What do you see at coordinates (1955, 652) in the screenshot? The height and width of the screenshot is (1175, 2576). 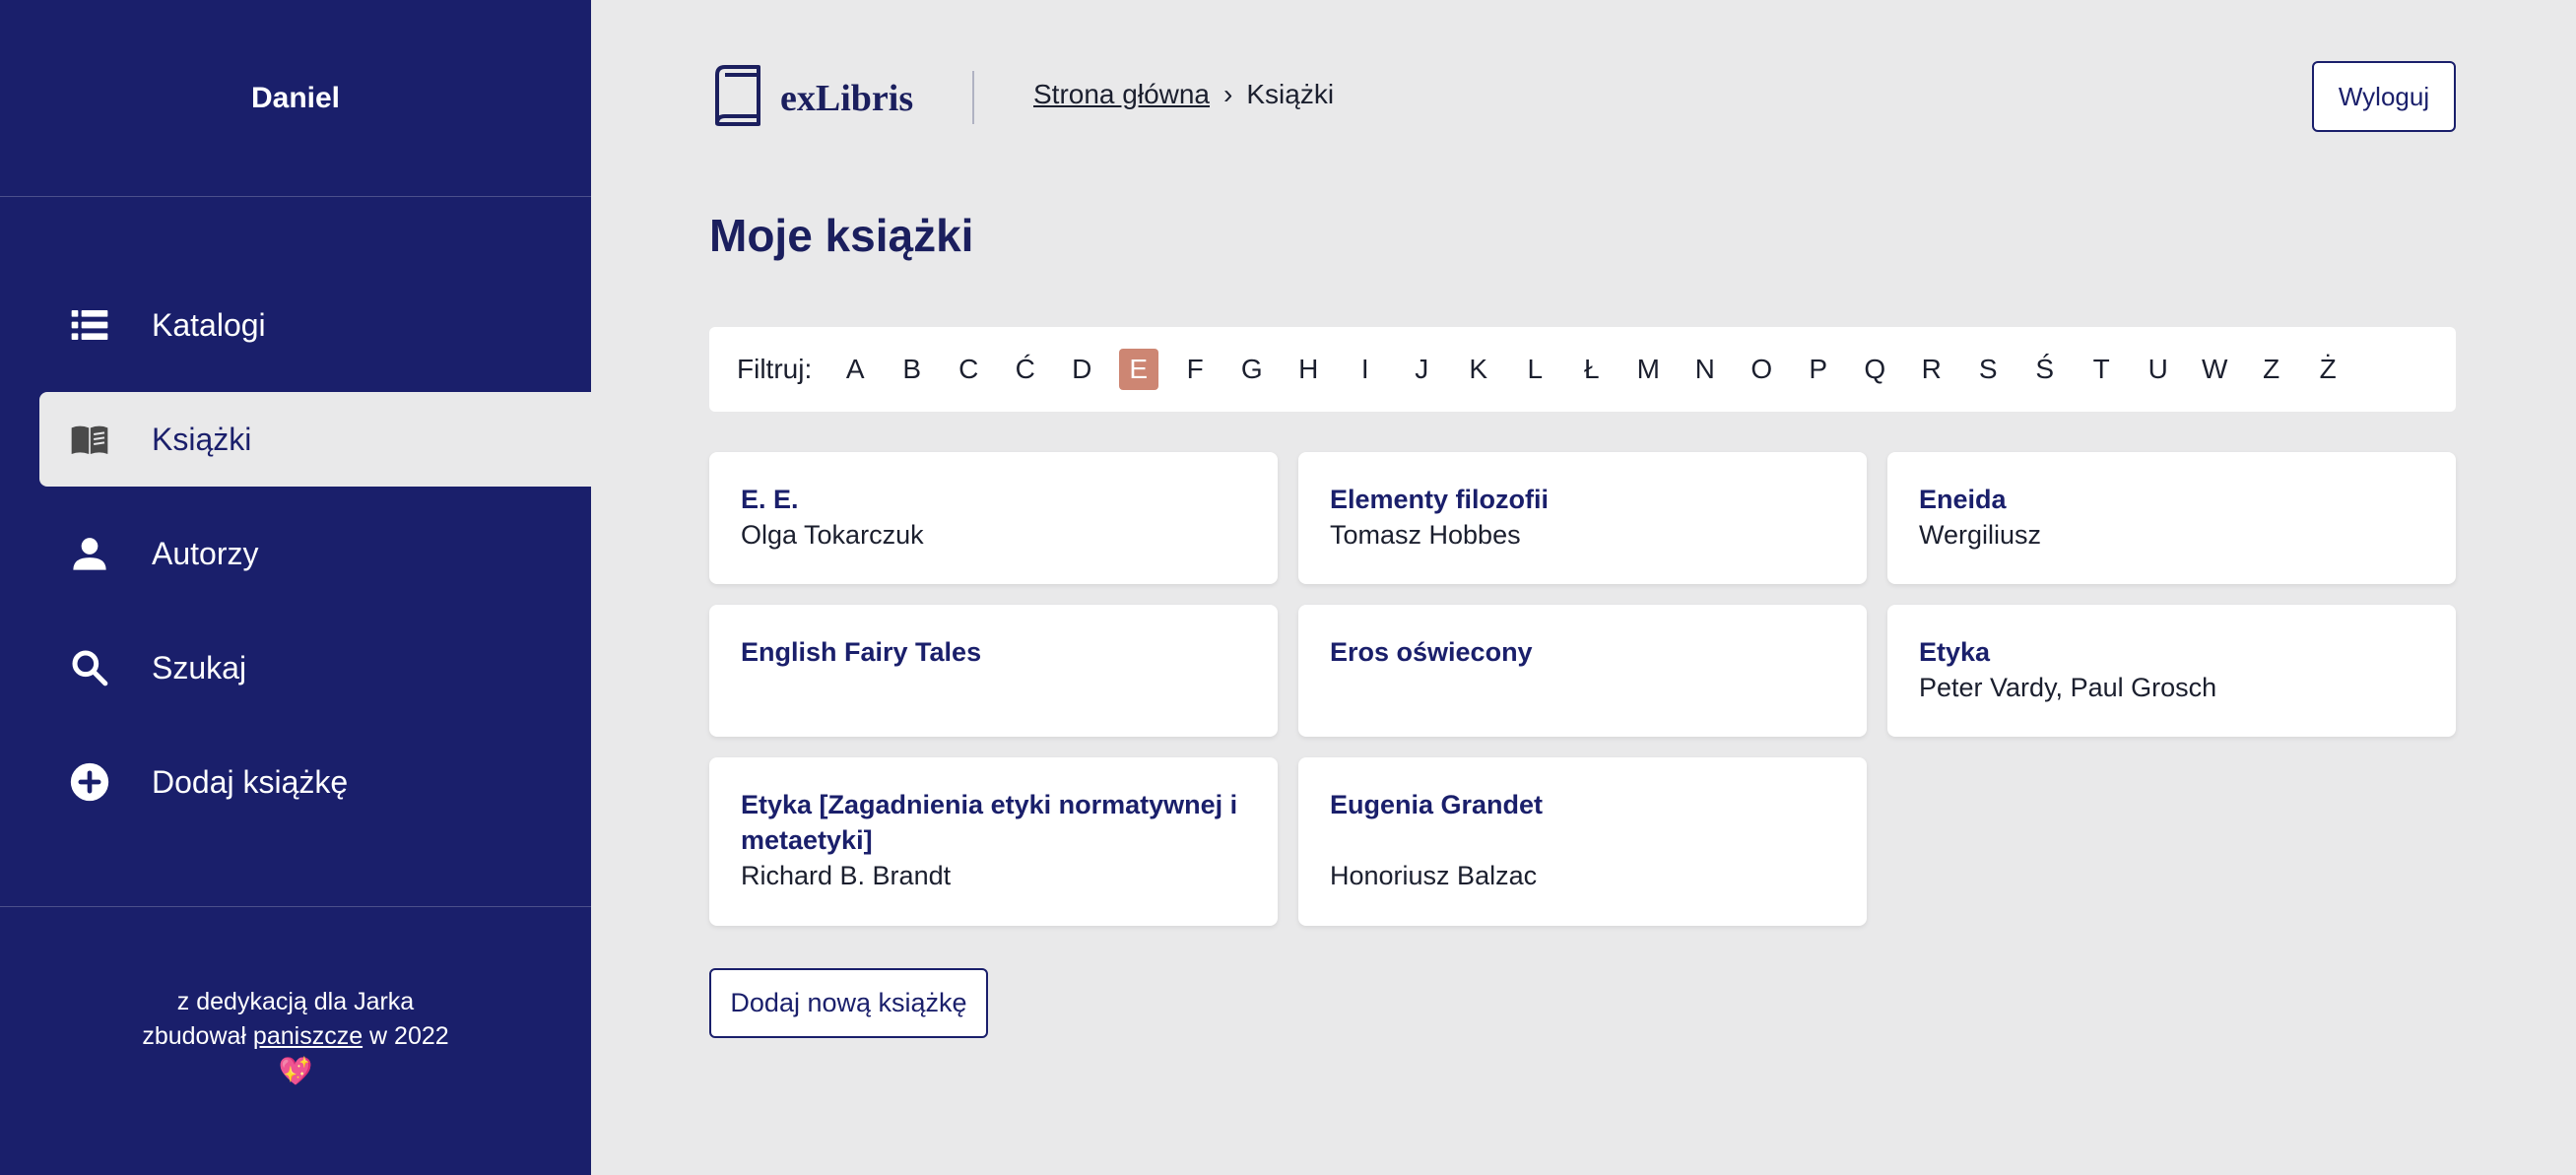 I see `book-title: Etyka` at bounding box center [1955, 652].